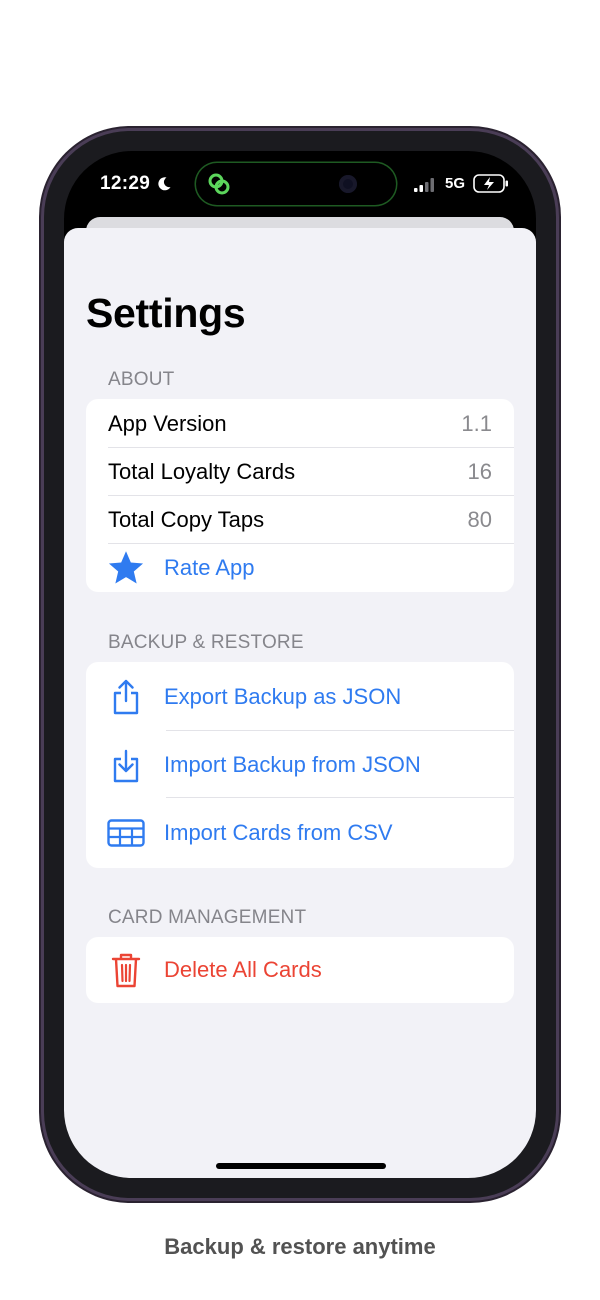  What do you see at coordinates (300, 1246) in the screenshot?
I see `promo-caption: Backup & restore anytime` at bounding box center [300, 1246].